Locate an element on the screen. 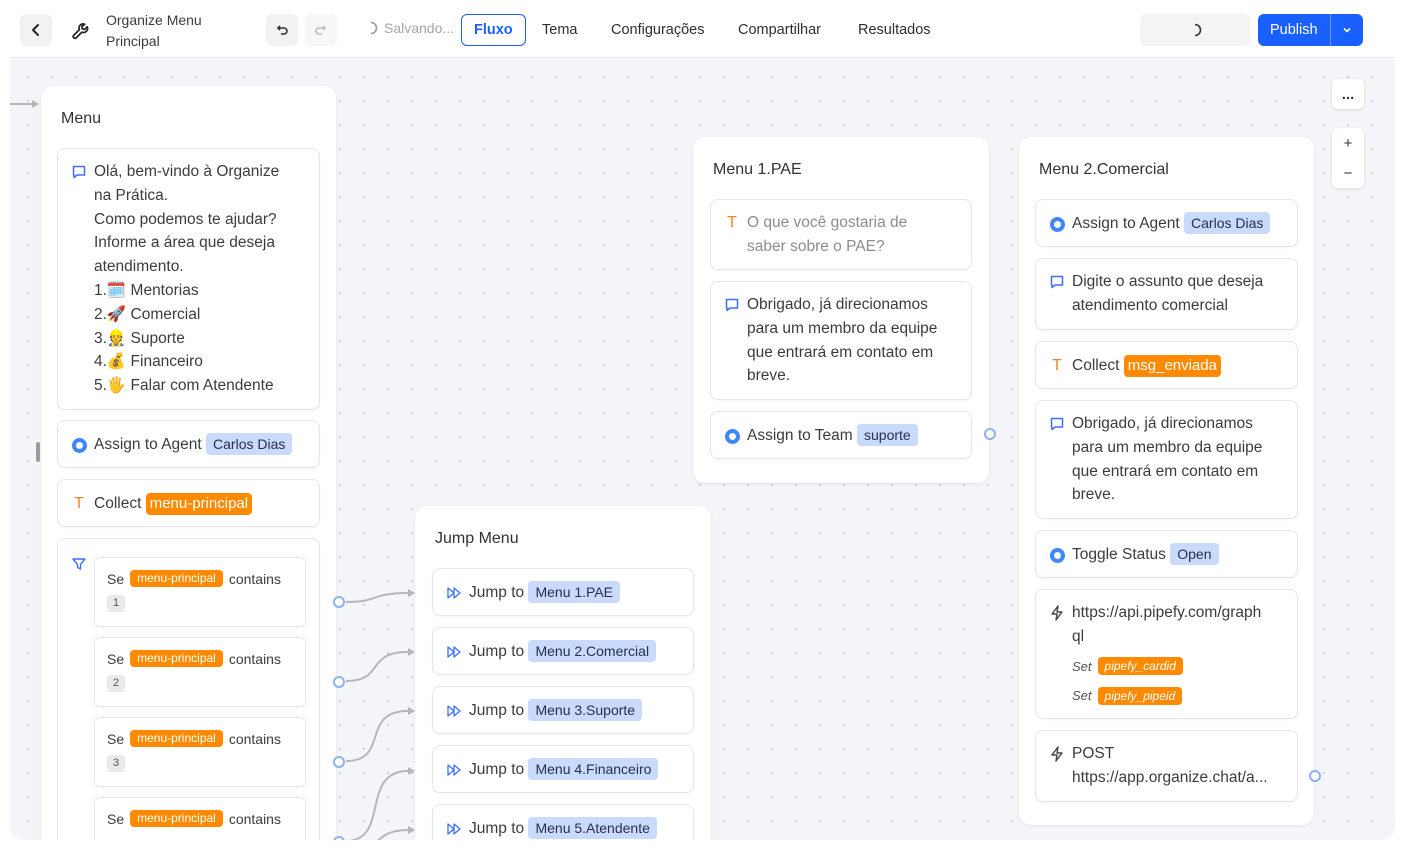 This screenshot has height=846, width=1405. jump-block: Jump to Menu 4.Financeiro is located at coordinates (563, 769).